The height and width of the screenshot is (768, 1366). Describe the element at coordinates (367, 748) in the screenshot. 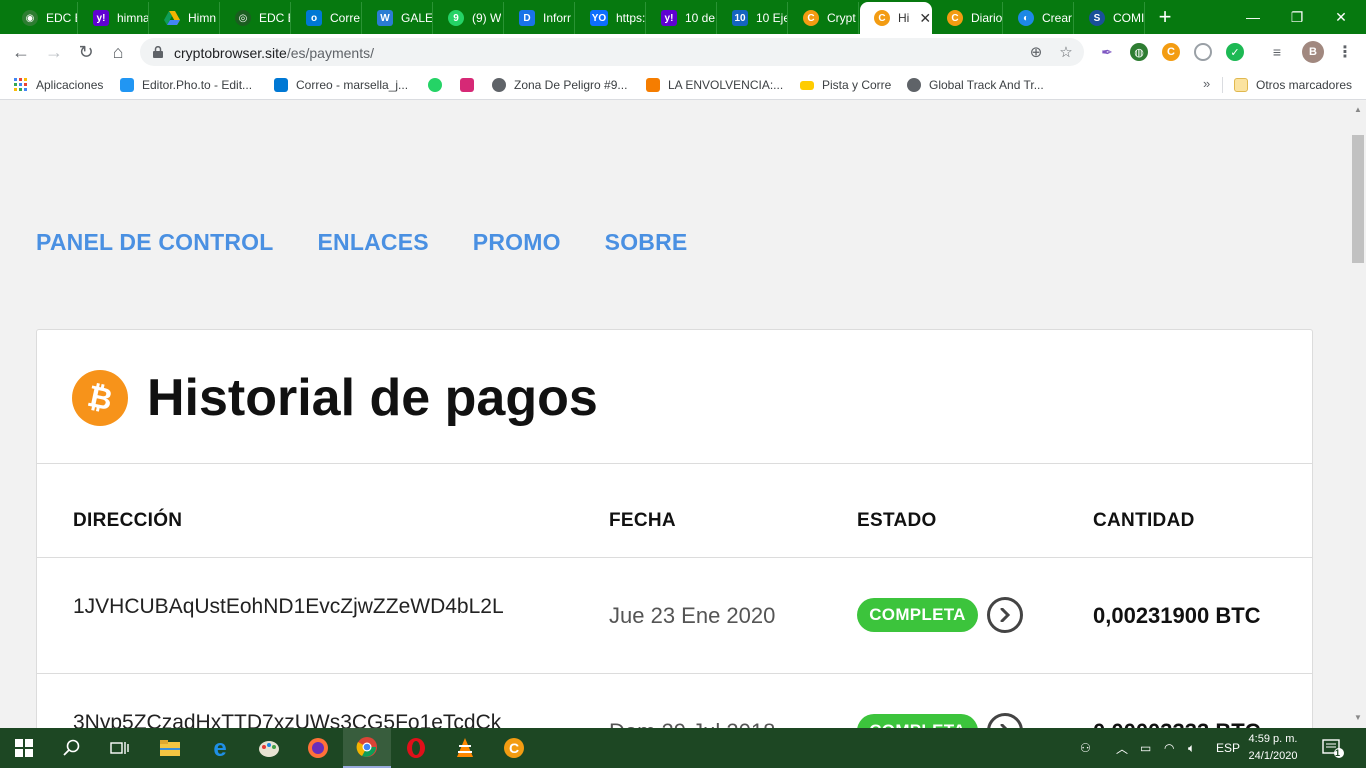

I see `chrome-icon` at that location.